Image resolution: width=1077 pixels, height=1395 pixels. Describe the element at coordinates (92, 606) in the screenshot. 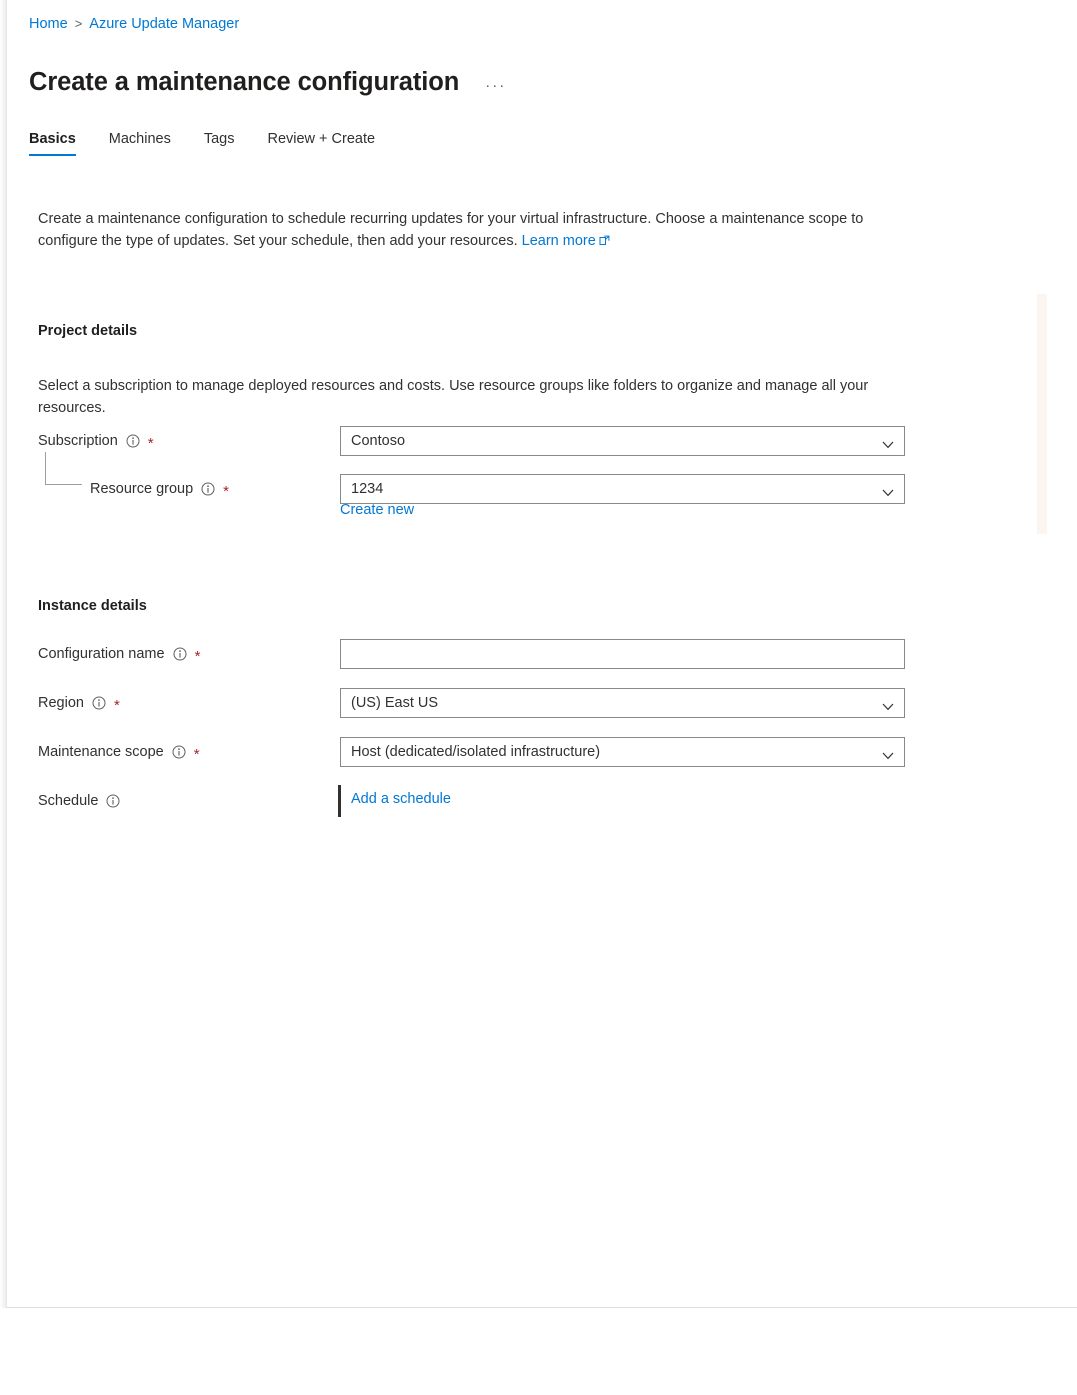

I see `instance-details-heading: Instance details` at that location.